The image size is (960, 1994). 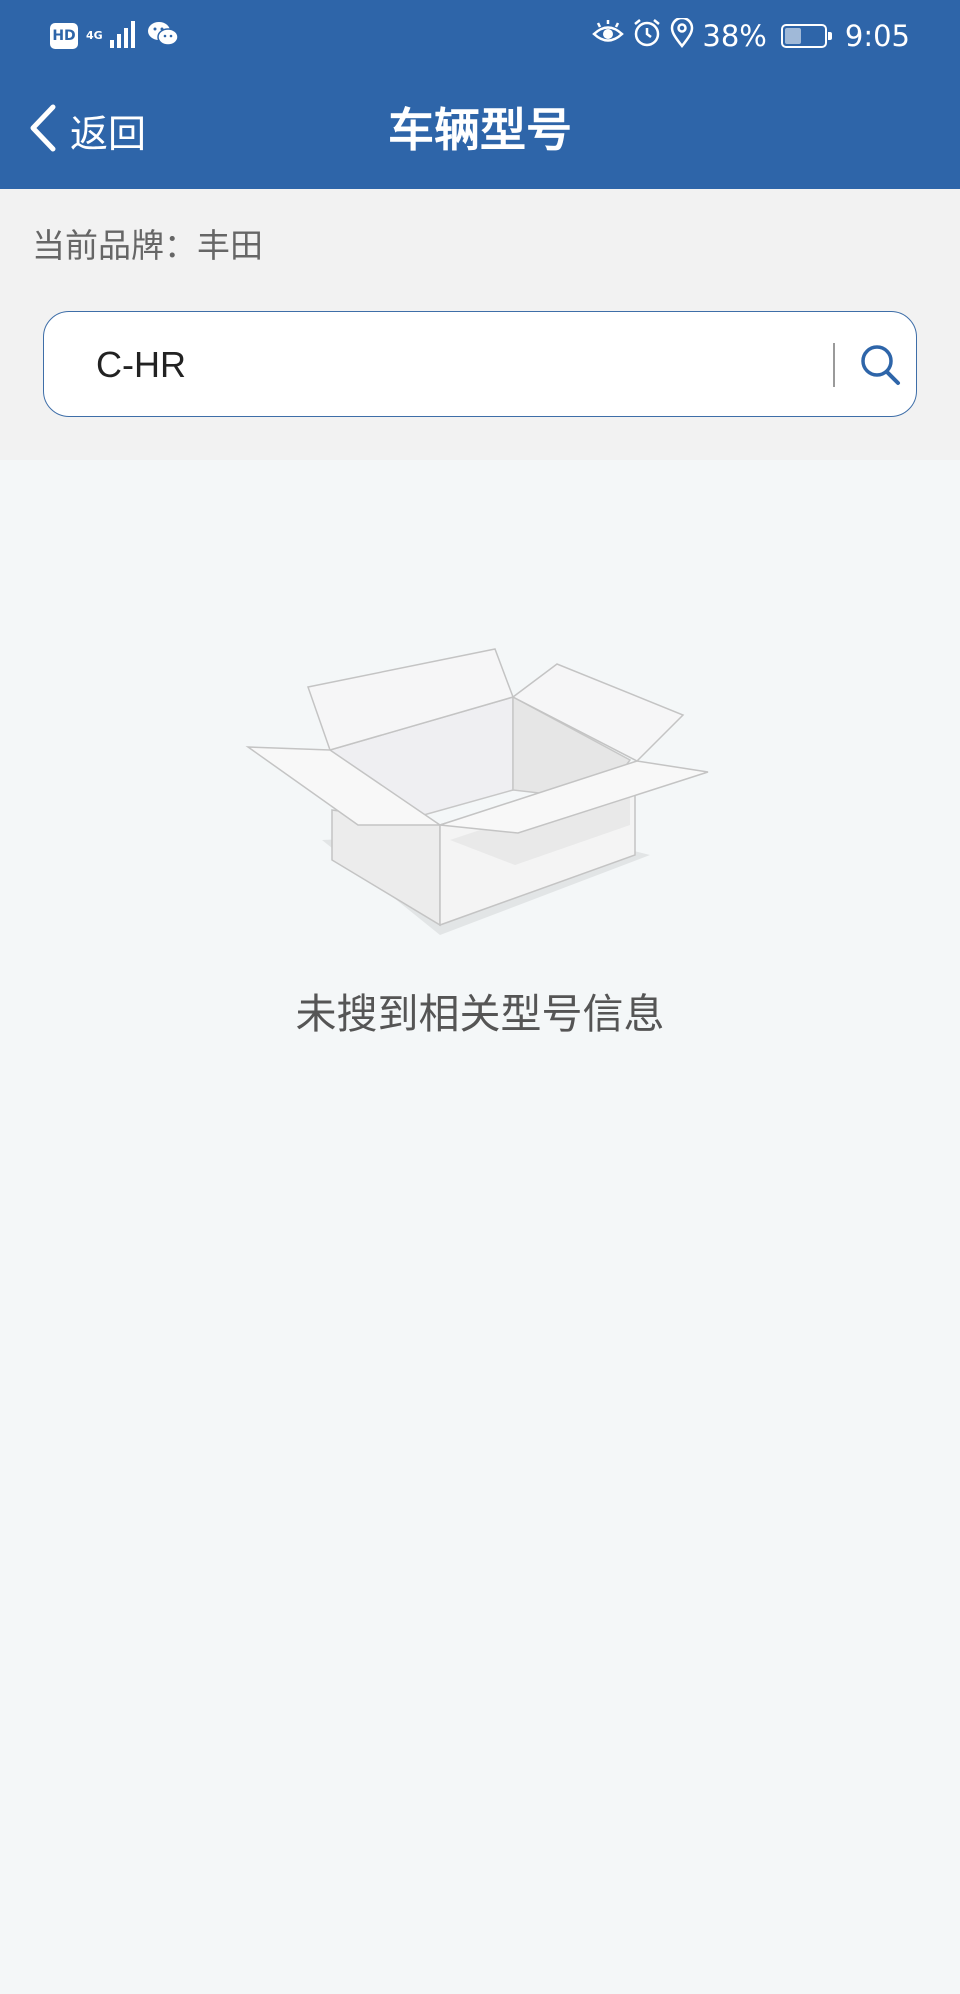 What do you see at coordinates (64, 36) in the screenshot?
I see `hd-badge: HD` at bounding box center [64, 36].